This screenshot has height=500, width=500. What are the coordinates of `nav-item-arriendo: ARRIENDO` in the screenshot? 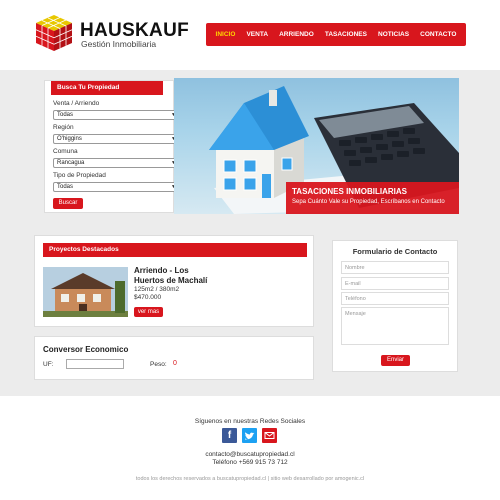 It's located at (296, 34).